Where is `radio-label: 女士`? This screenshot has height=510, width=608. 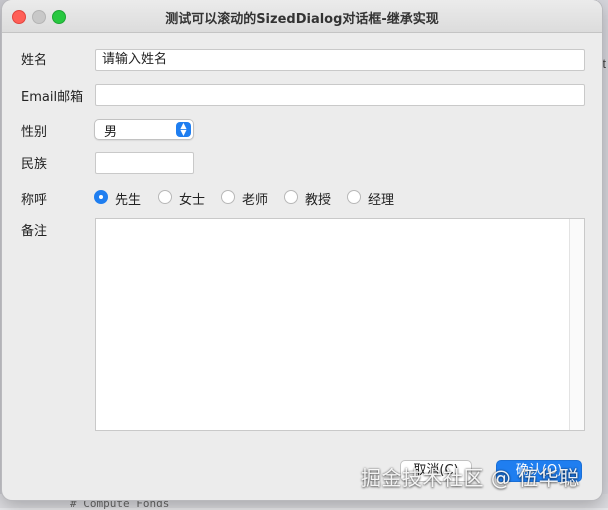 radio-label: 女士 is located at coordinates (192, 200).